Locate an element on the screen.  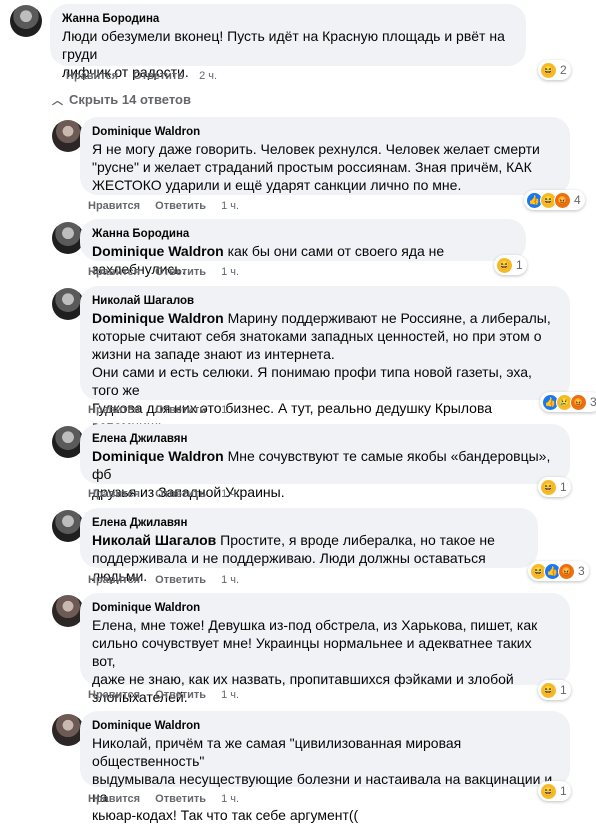
reaction-summary: 😆 2 is located at coordinates (554, 70).